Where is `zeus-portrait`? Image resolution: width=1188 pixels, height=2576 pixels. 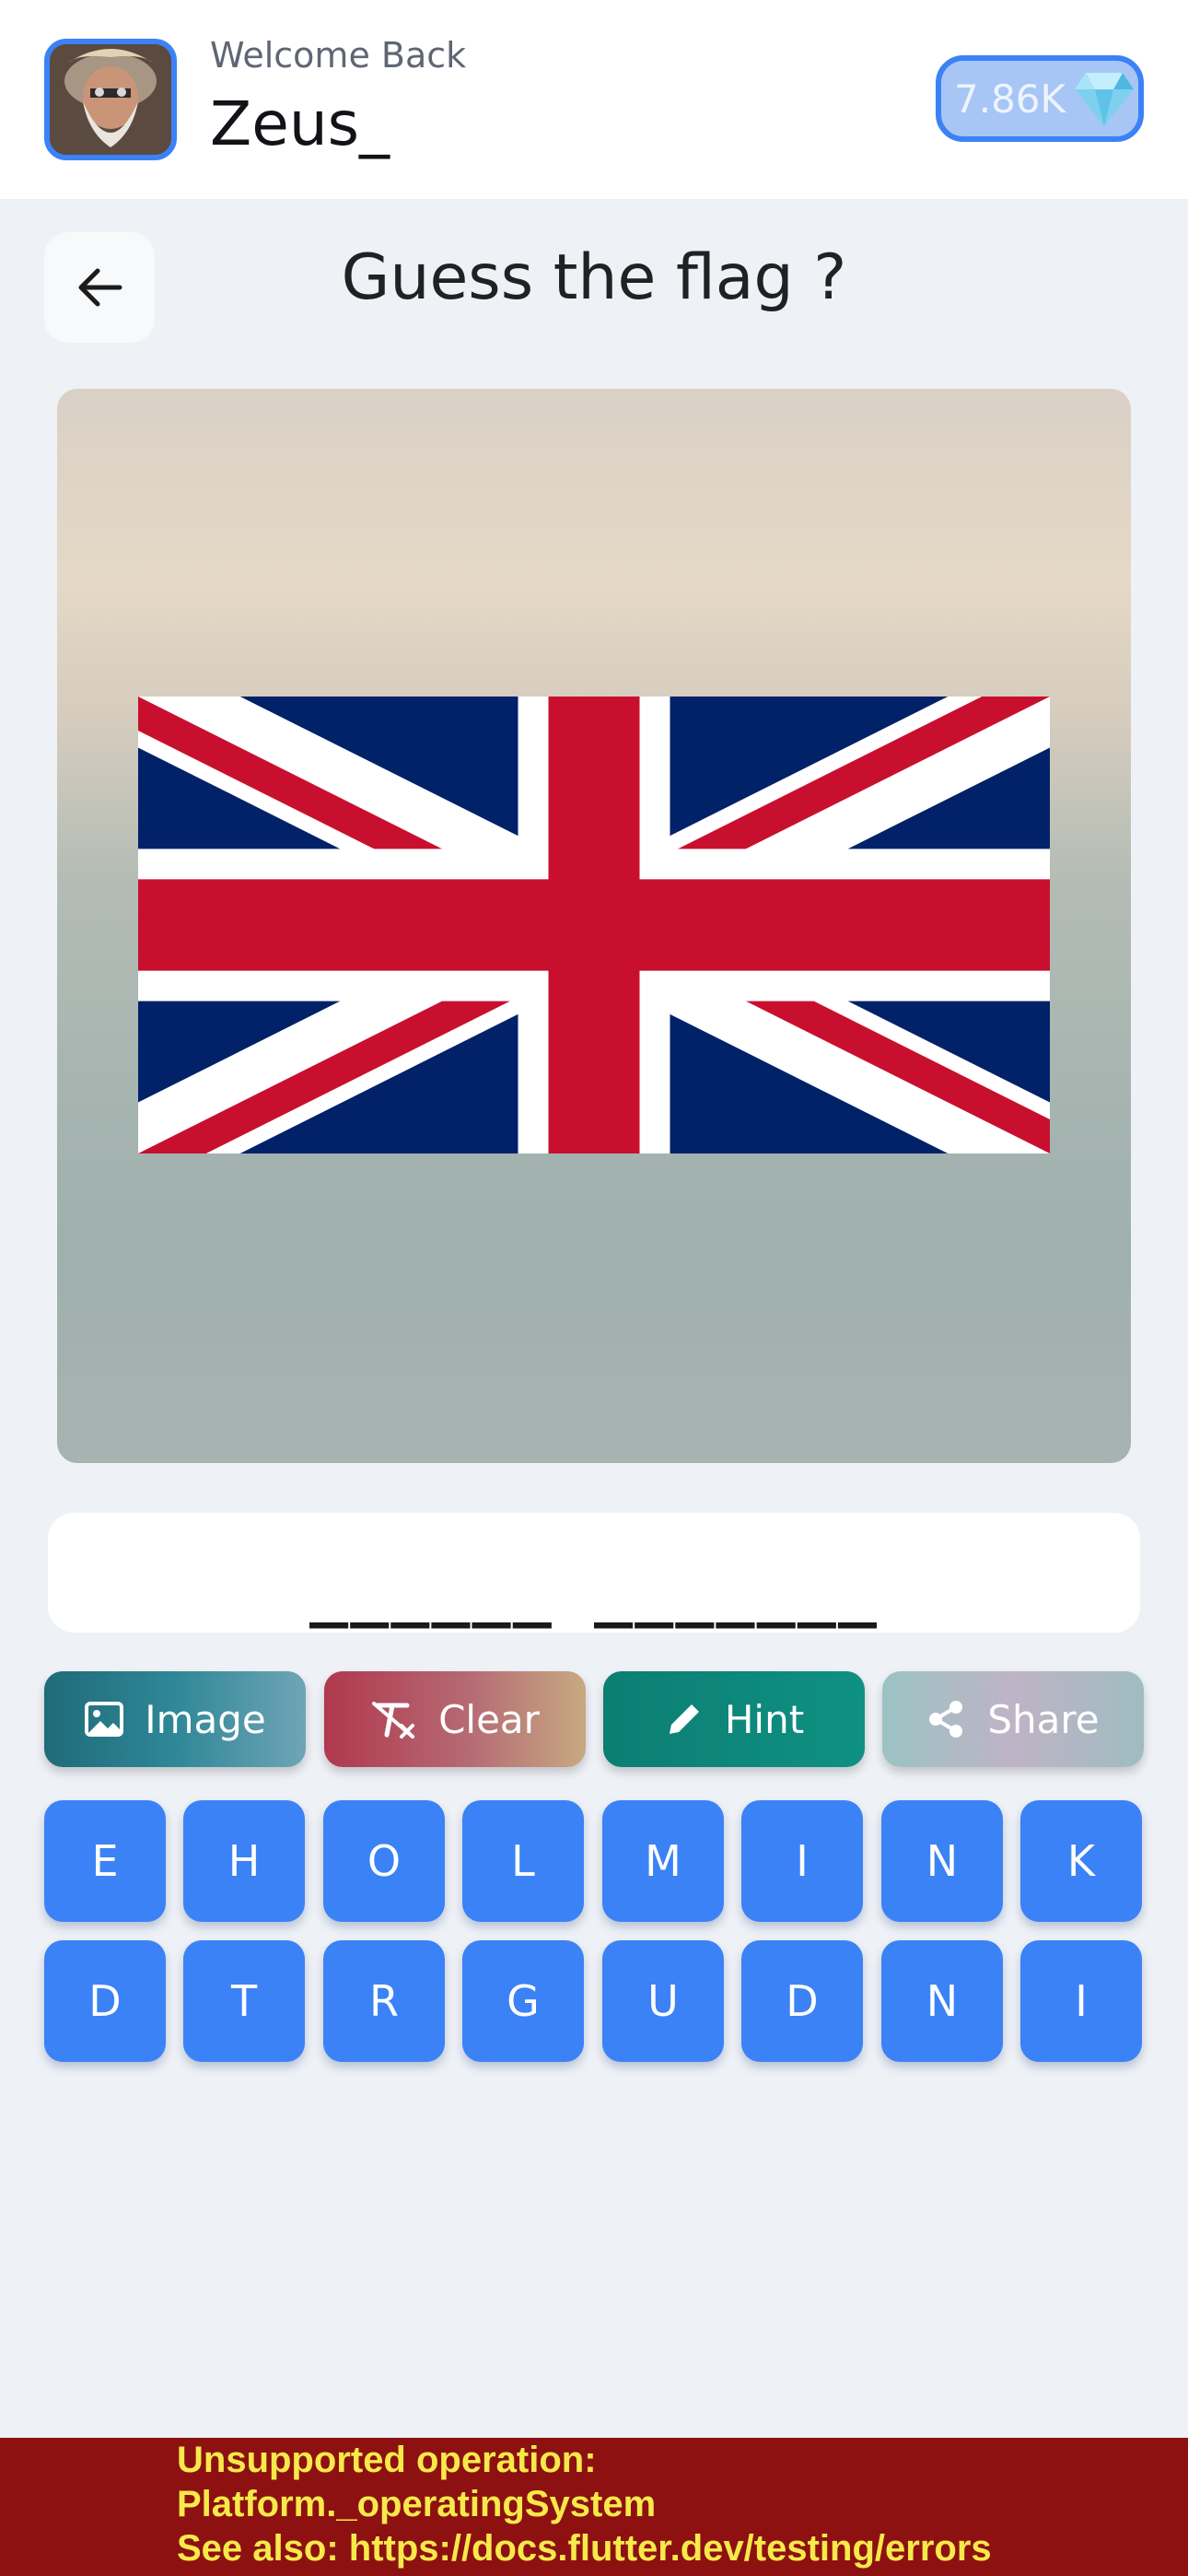 zeus-portrait is located at coordinates (111, 99).